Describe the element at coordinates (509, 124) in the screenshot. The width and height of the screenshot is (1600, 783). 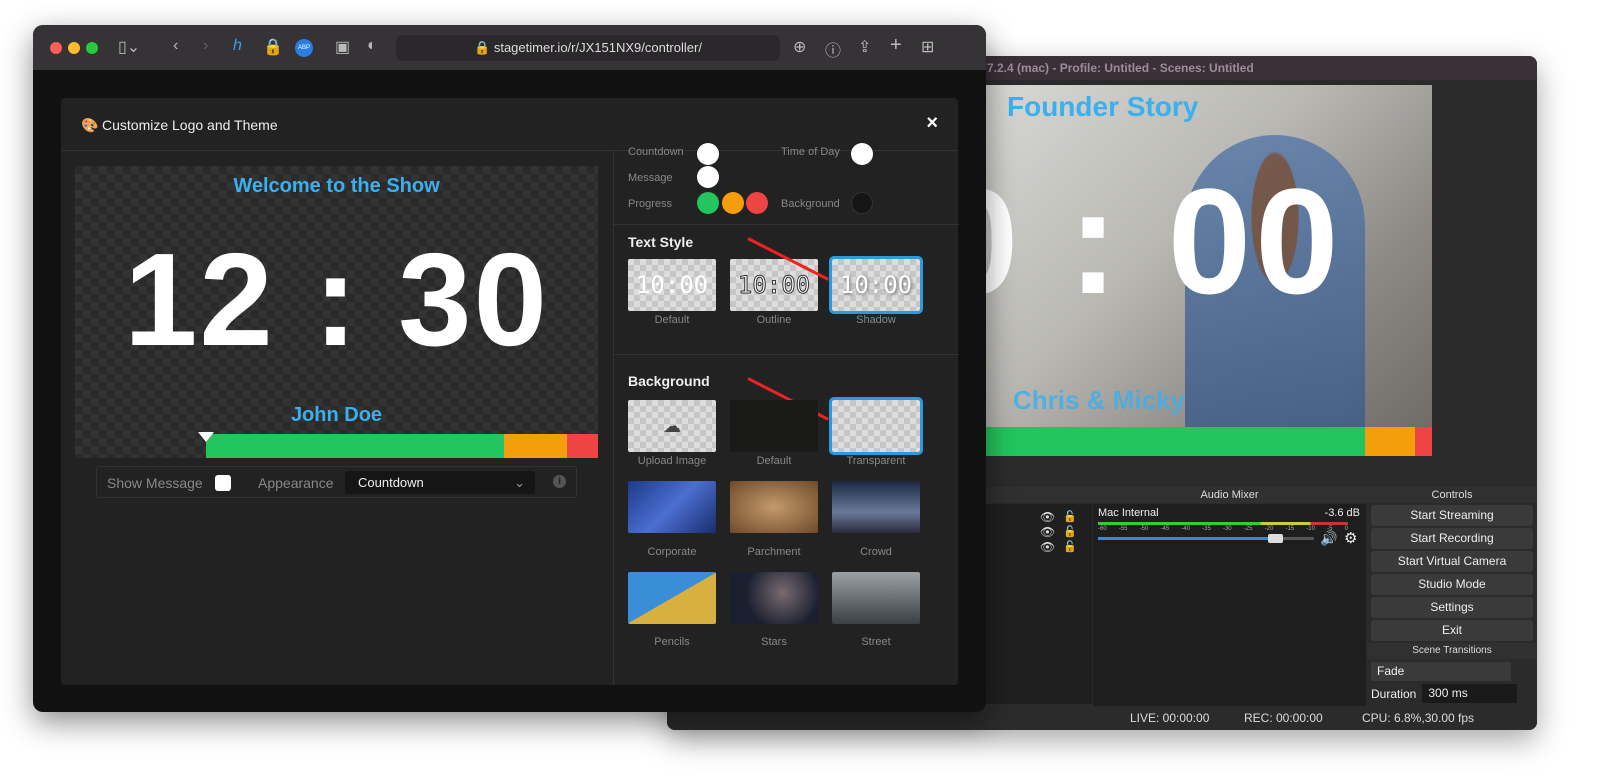
I see `modal-header: 🎨 Customize Logo and Theme ×` at that location.